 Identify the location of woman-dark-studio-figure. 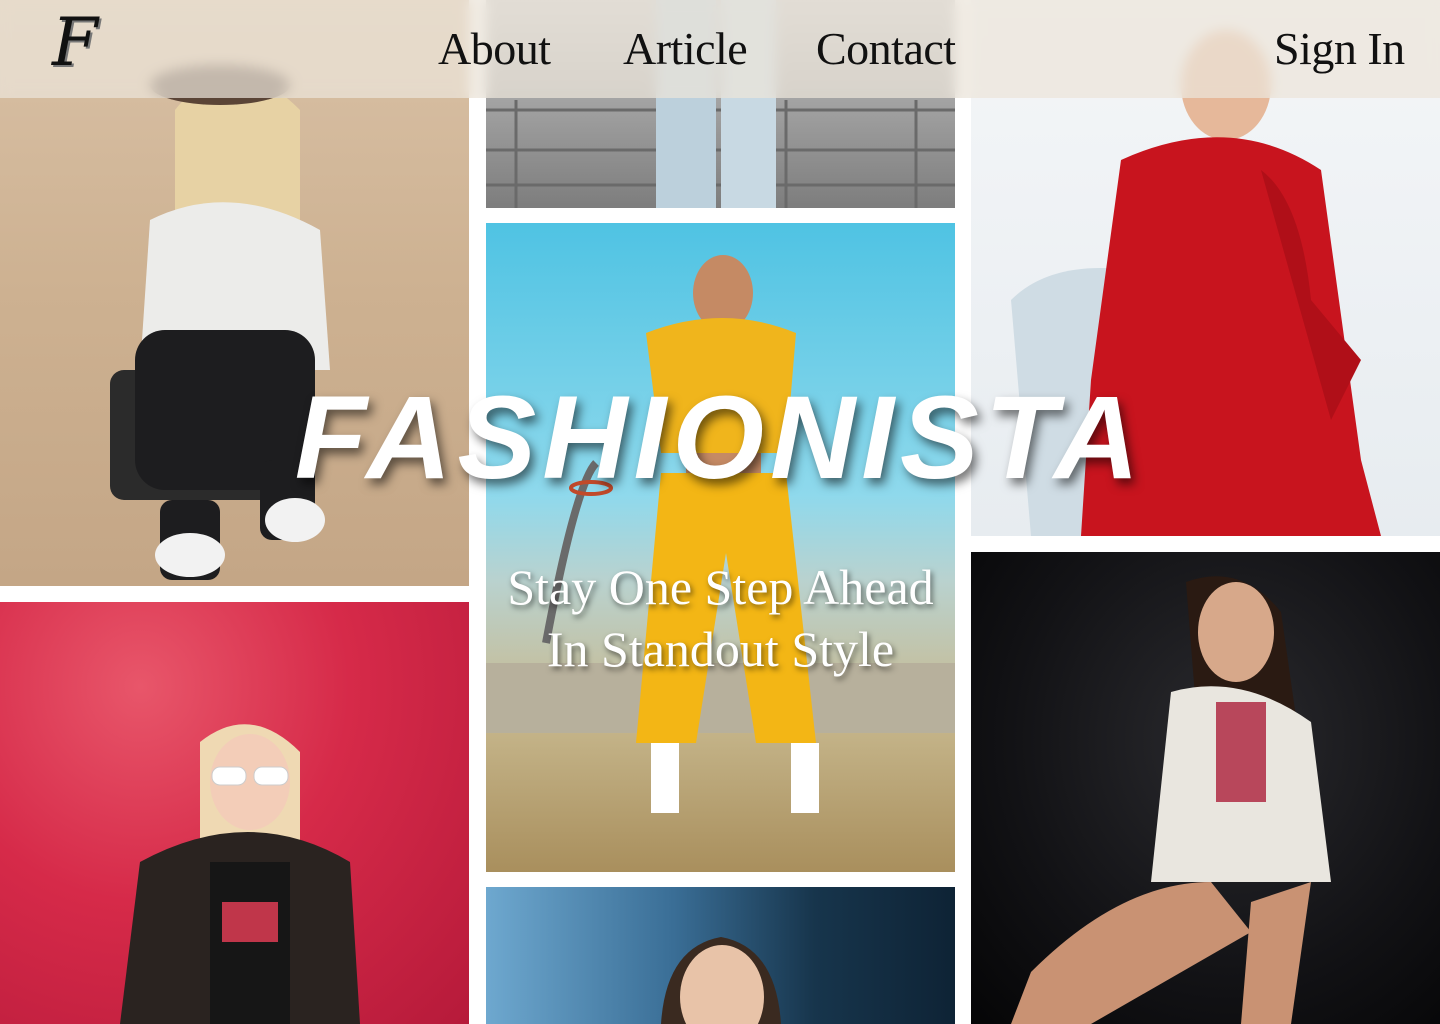
(1171, 800).